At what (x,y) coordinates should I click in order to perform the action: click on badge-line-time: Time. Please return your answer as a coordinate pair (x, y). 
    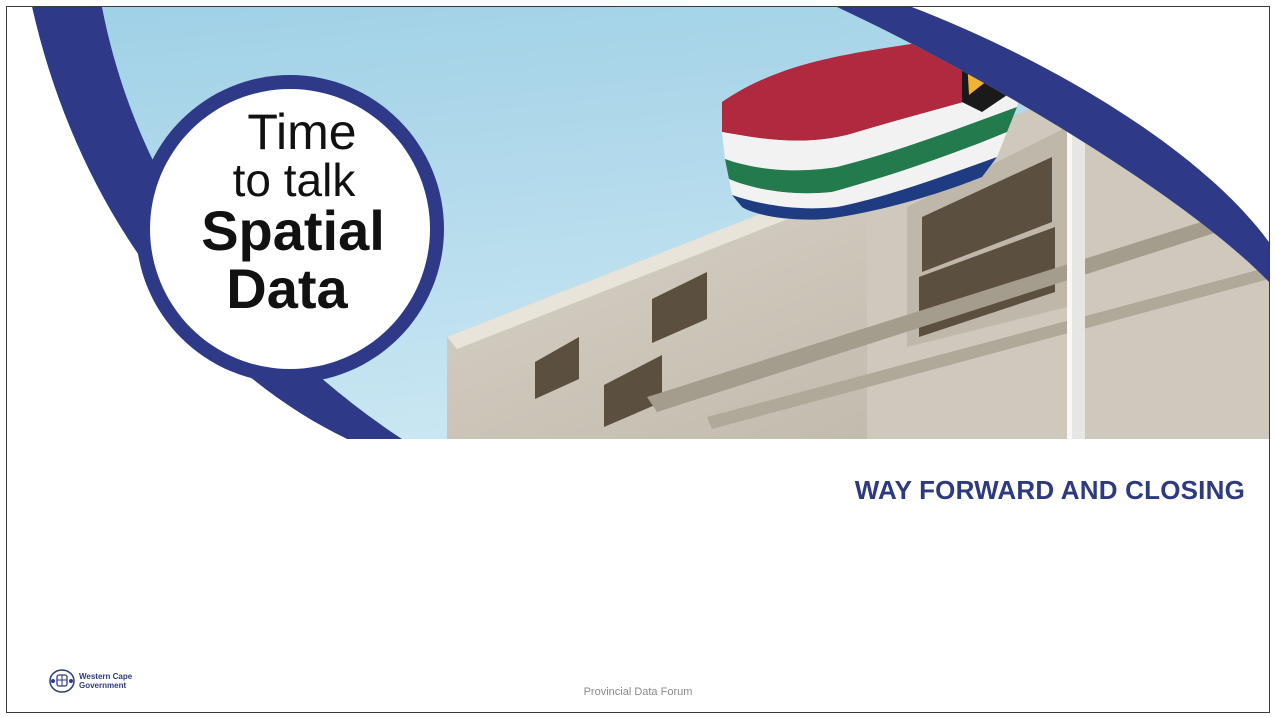
    Looking at the image, I should click on (302, 132).